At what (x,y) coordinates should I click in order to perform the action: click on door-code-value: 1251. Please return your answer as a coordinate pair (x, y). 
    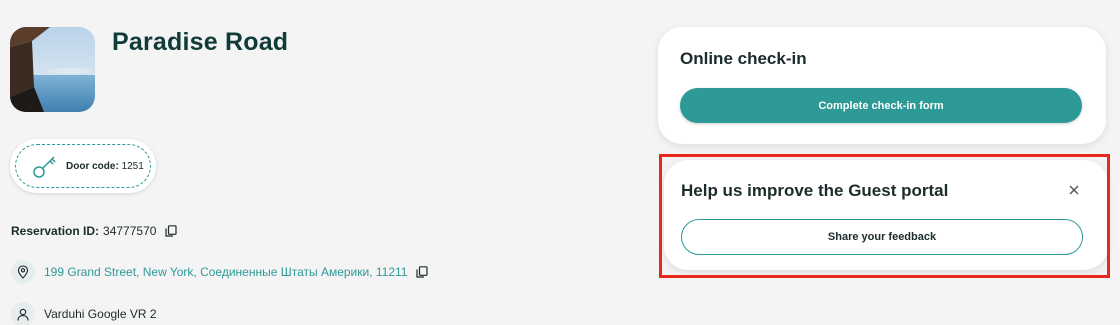
    Looking at the image, I should click on (132, 166).